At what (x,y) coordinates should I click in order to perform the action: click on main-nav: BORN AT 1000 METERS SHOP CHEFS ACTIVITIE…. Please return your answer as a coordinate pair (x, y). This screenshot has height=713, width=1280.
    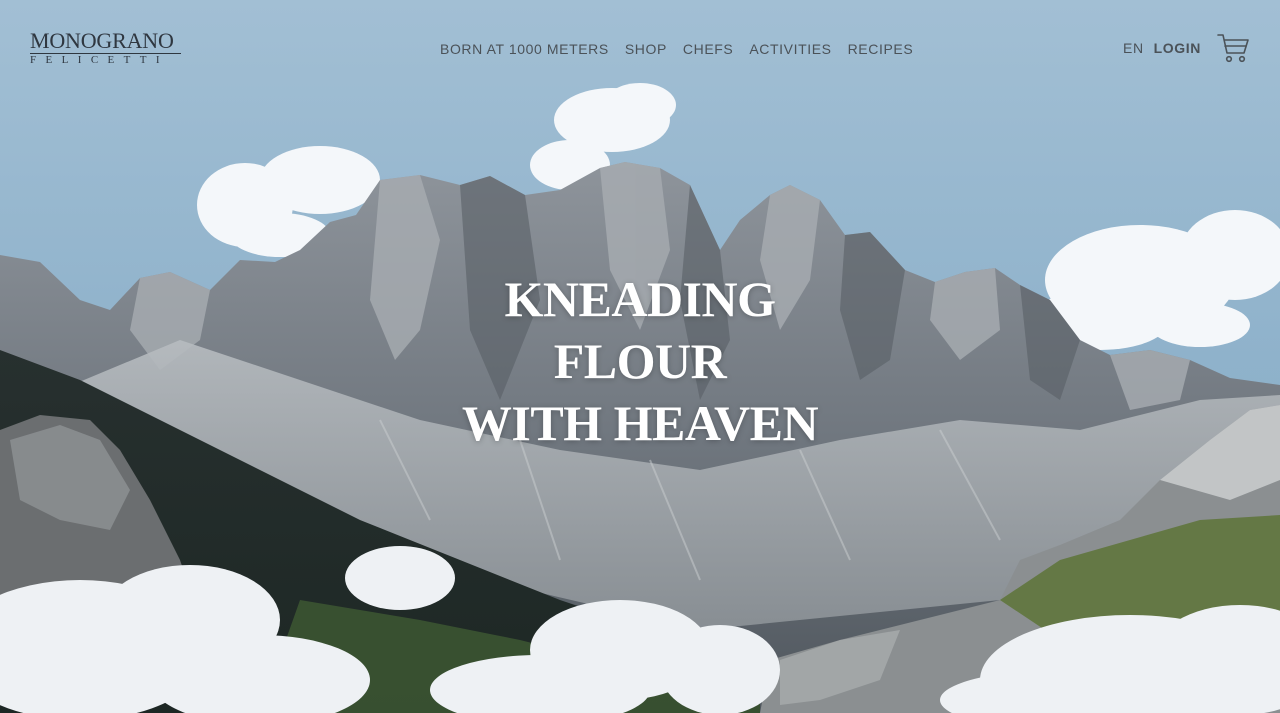
    Looking at the image, I should click on (684, 49).